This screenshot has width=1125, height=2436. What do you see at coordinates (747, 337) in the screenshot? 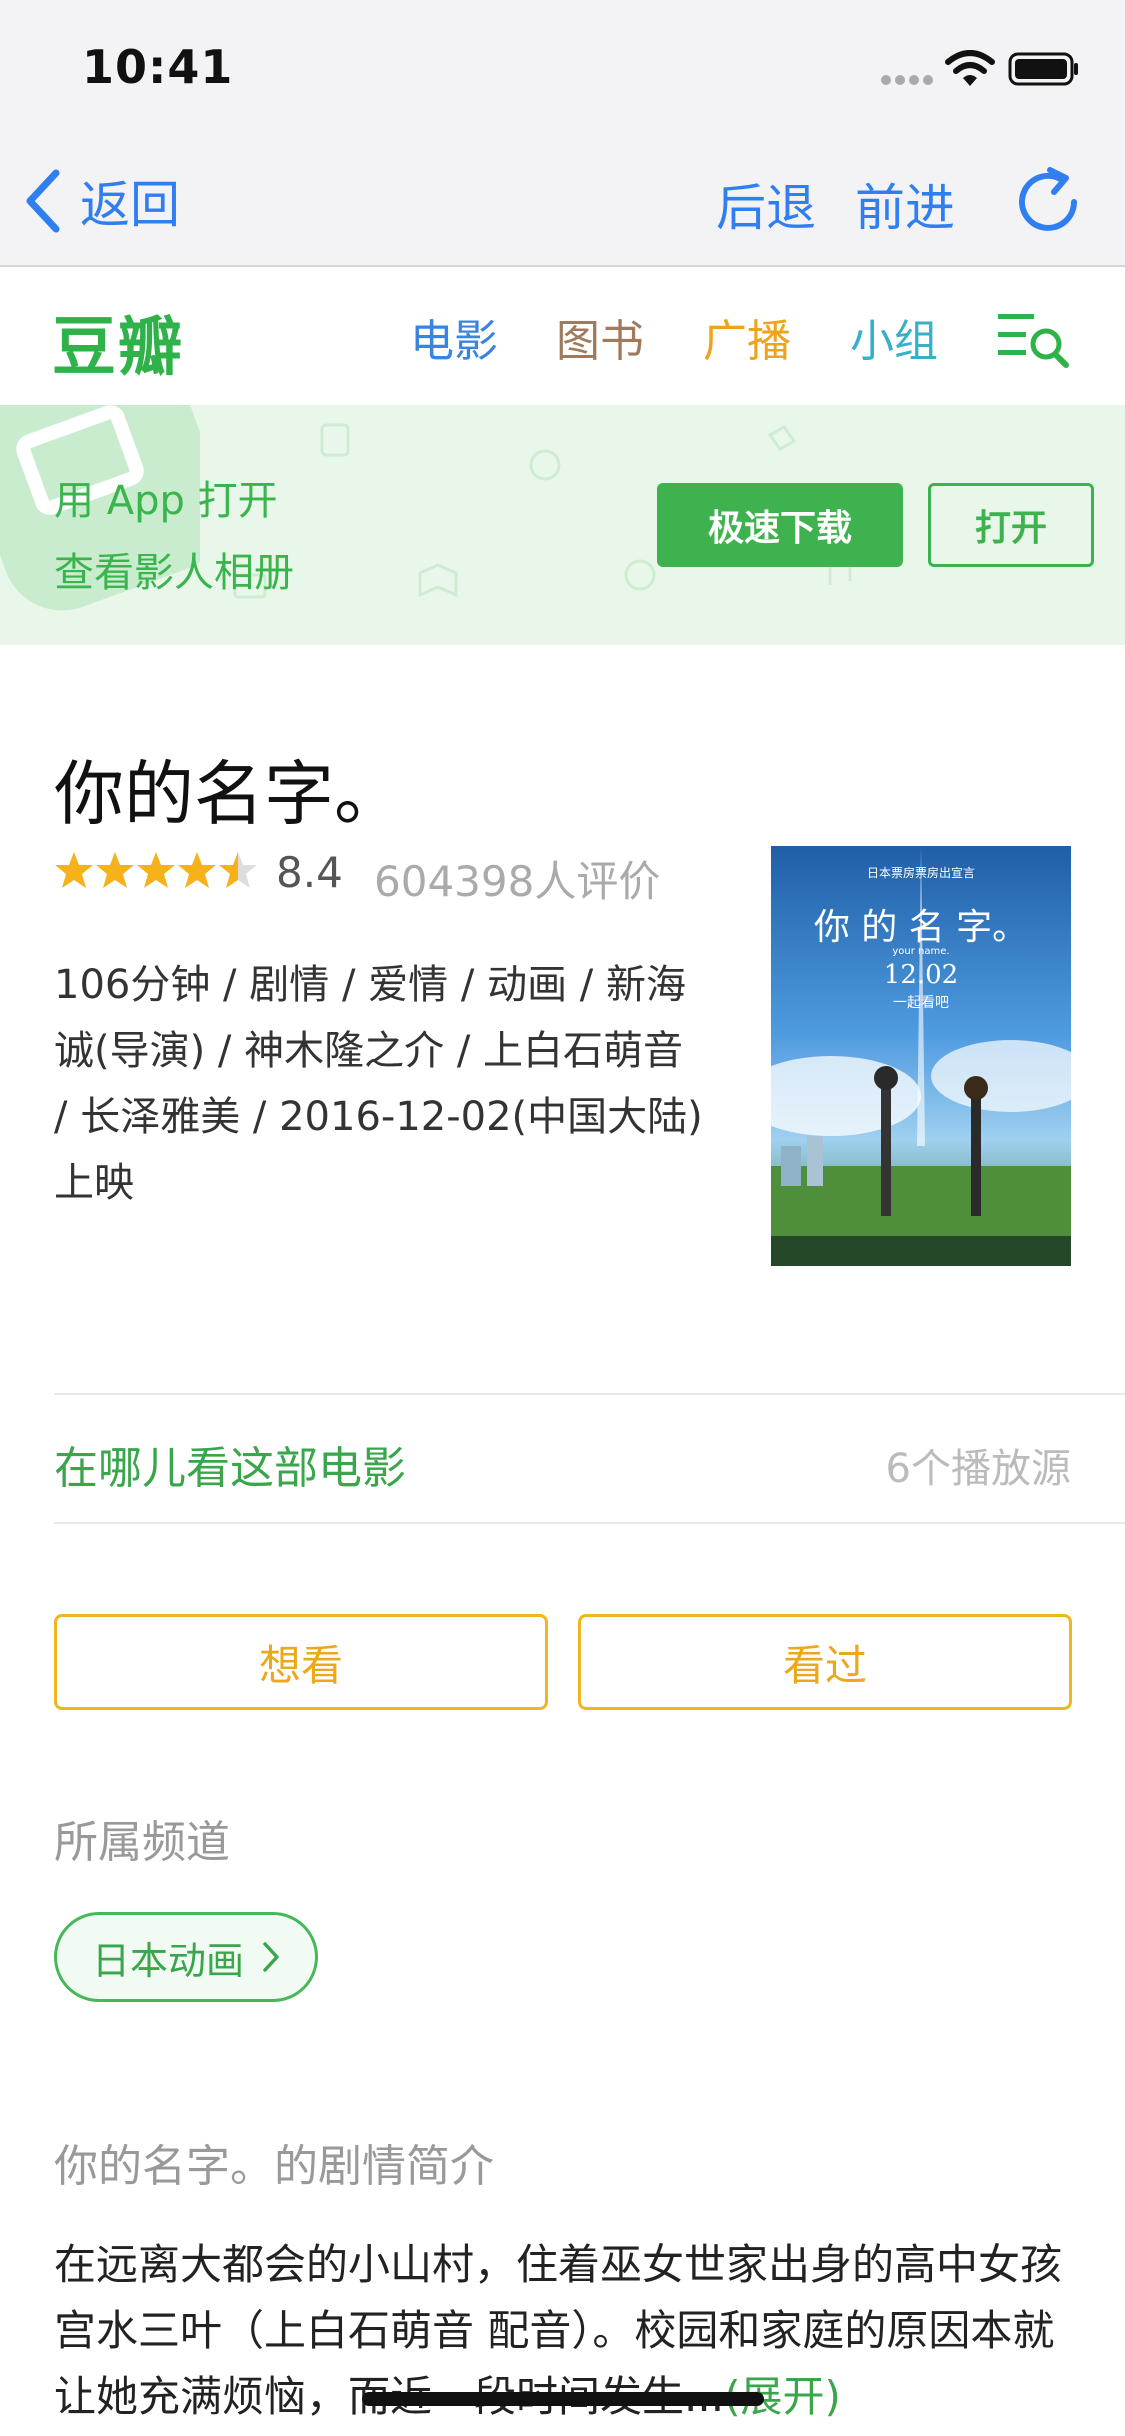
I see `nav-broadcast: 广播` at bounding box center [747, 337].